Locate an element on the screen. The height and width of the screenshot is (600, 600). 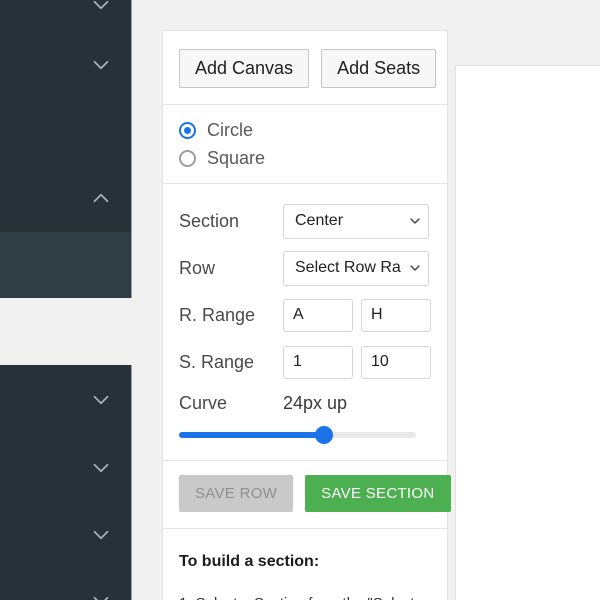
section-select-value: Center is located at coordinates (319, 221).